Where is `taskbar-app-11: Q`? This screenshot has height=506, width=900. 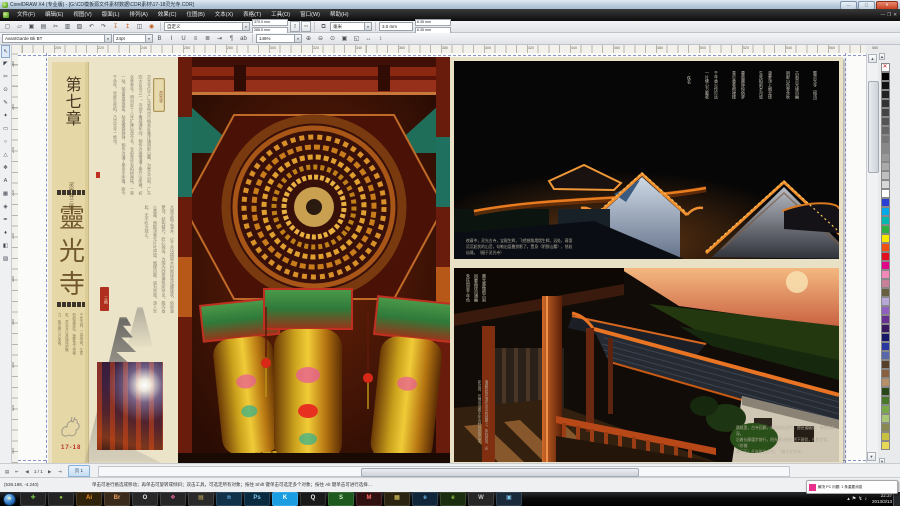
taskbar-app-11: Q is located at coordinates (313, 499).